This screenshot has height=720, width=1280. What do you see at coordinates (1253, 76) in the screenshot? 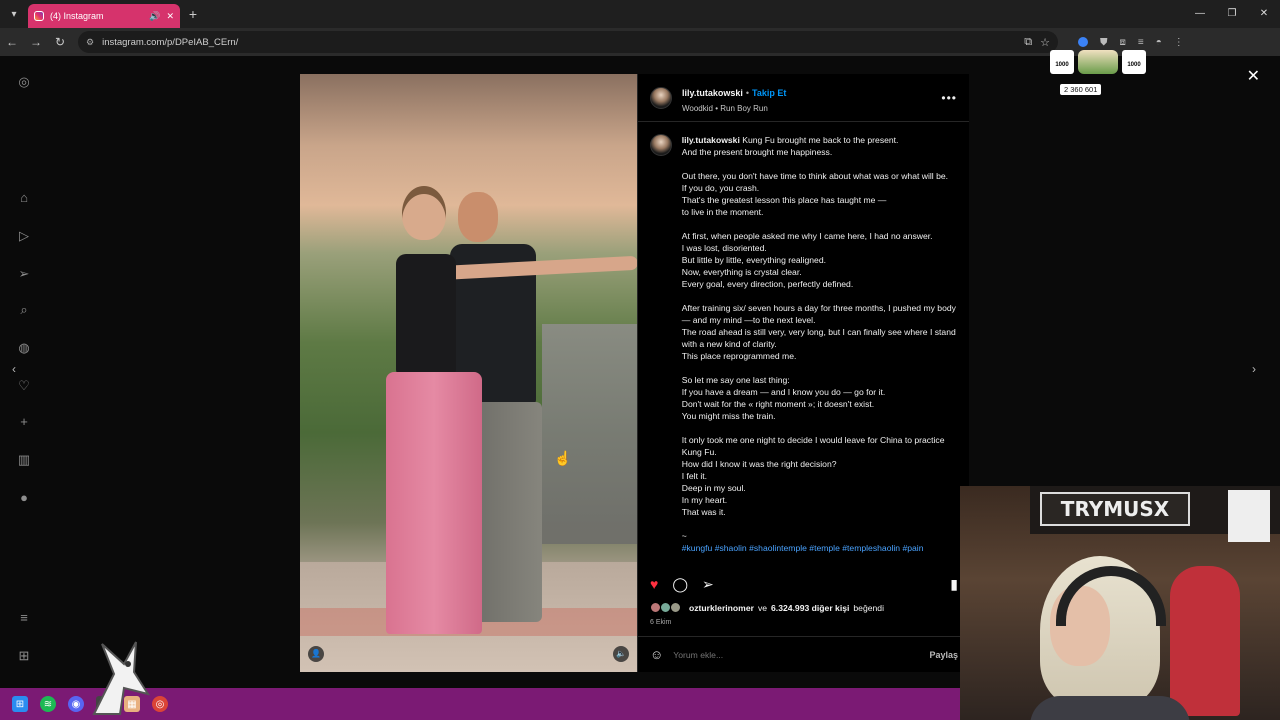
I see `close-modal-icon: ✕` at bounding box center [1253, 76].